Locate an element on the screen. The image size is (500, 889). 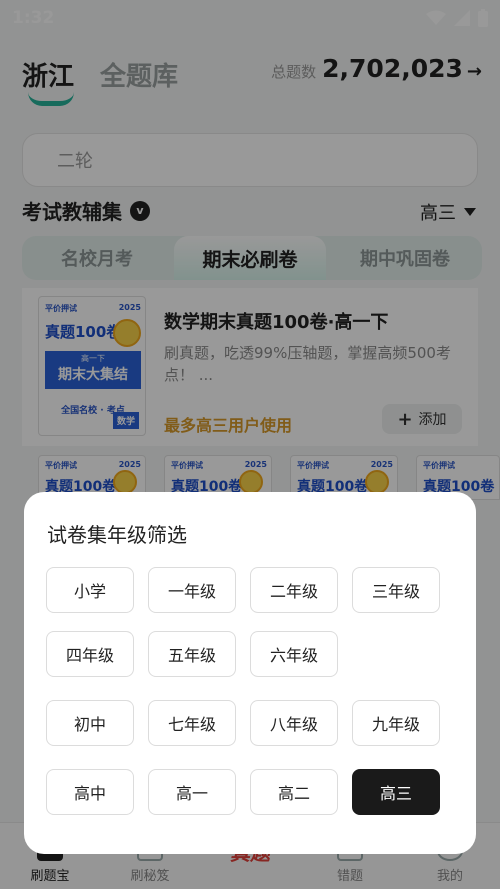
grade-chip-grade3: 三年级 is located at coordinates (396, 590).